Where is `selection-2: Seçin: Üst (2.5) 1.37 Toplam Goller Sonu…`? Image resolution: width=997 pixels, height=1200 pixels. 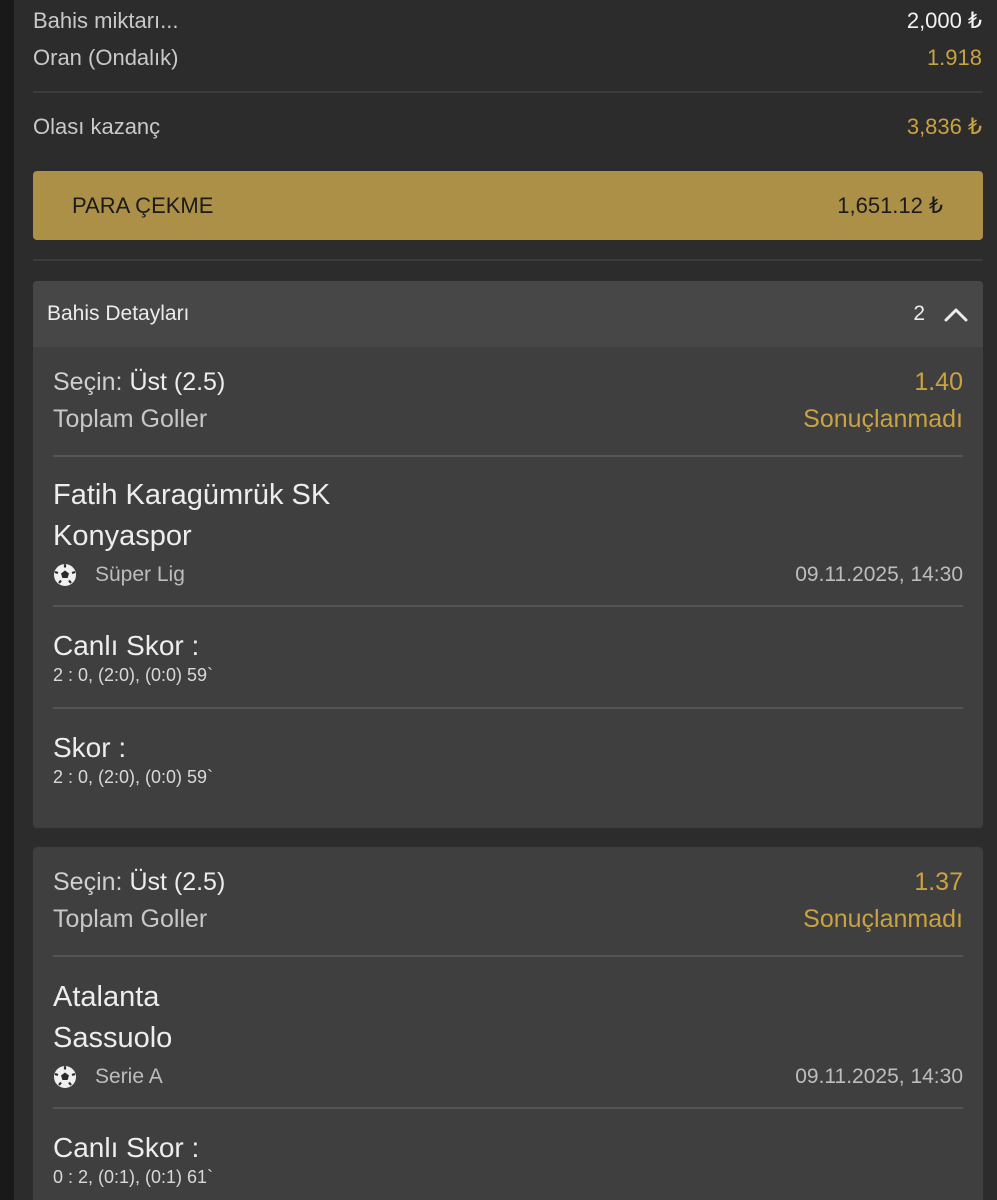
selection-2: Seçin: Üst (2.5) 1.37 Toplam Goller Sonu… is located at coordinates (508, 892).